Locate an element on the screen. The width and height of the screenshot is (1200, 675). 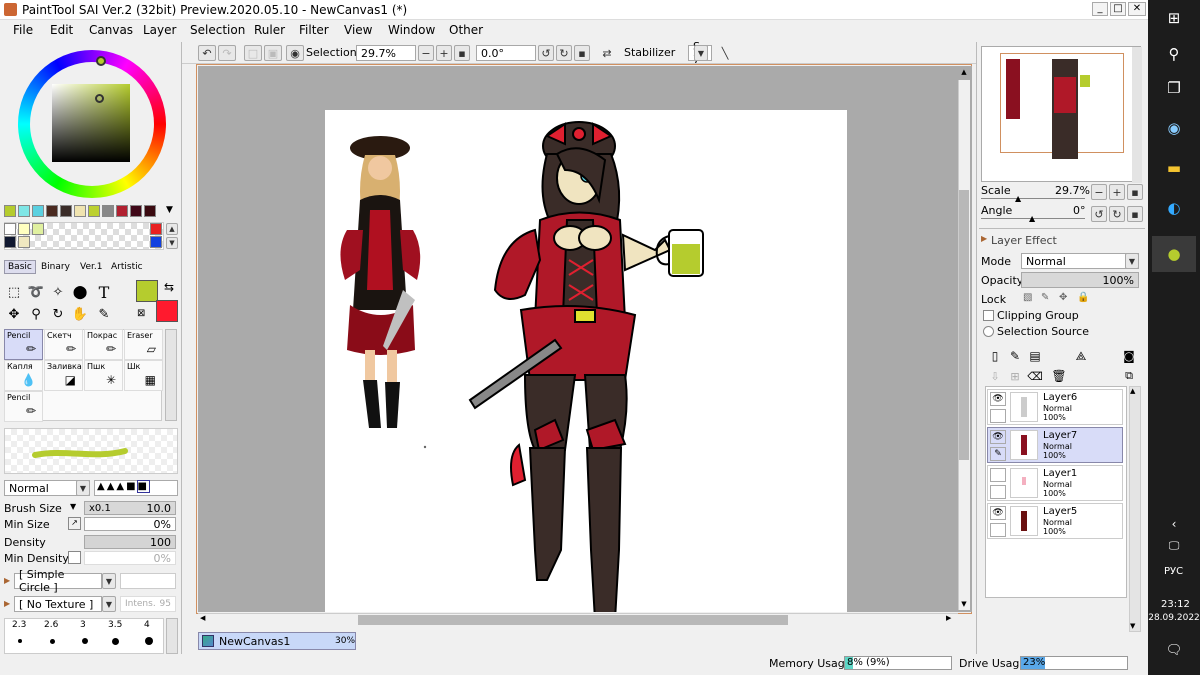
line-tool-icon: ╲ is located at coordinates (725, 53).